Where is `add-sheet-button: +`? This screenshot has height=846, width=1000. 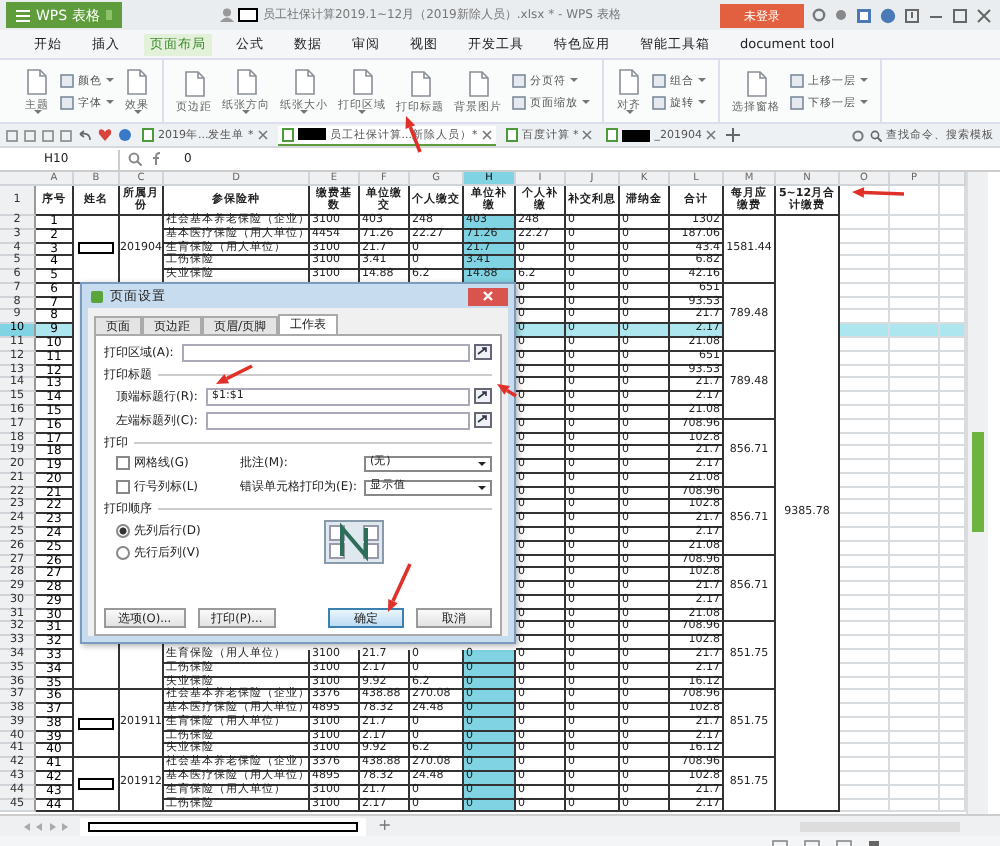
add-sheet-button: + is located at coordinates (385, 826).